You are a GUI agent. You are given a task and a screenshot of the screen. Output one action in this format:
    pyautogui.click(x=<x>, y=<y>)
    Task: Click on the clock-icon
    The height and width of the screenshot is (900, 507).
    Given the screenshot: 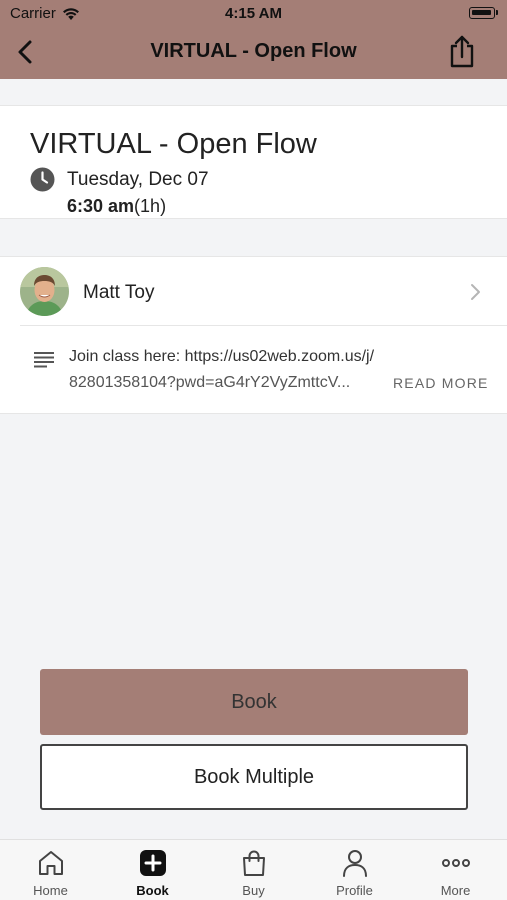 What is the action you would take?
    pyautogui.click(x=42, y=179)
    